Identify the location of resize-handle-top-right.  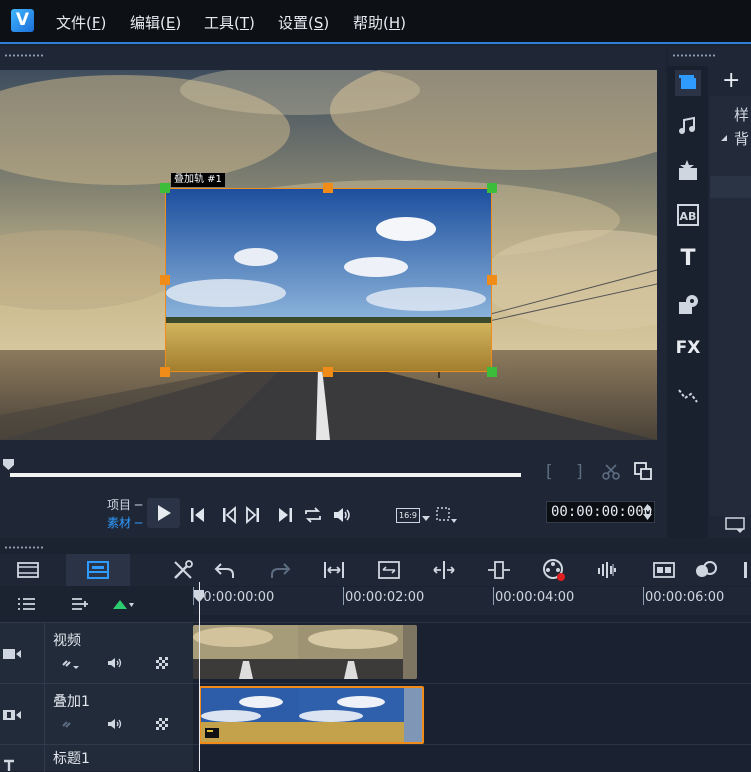
(492, 188).